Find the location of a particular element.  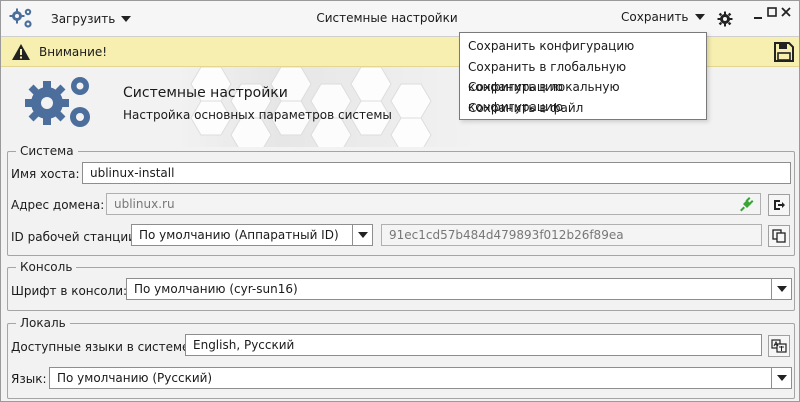

gear-icon is located at coordinates (725, 19).